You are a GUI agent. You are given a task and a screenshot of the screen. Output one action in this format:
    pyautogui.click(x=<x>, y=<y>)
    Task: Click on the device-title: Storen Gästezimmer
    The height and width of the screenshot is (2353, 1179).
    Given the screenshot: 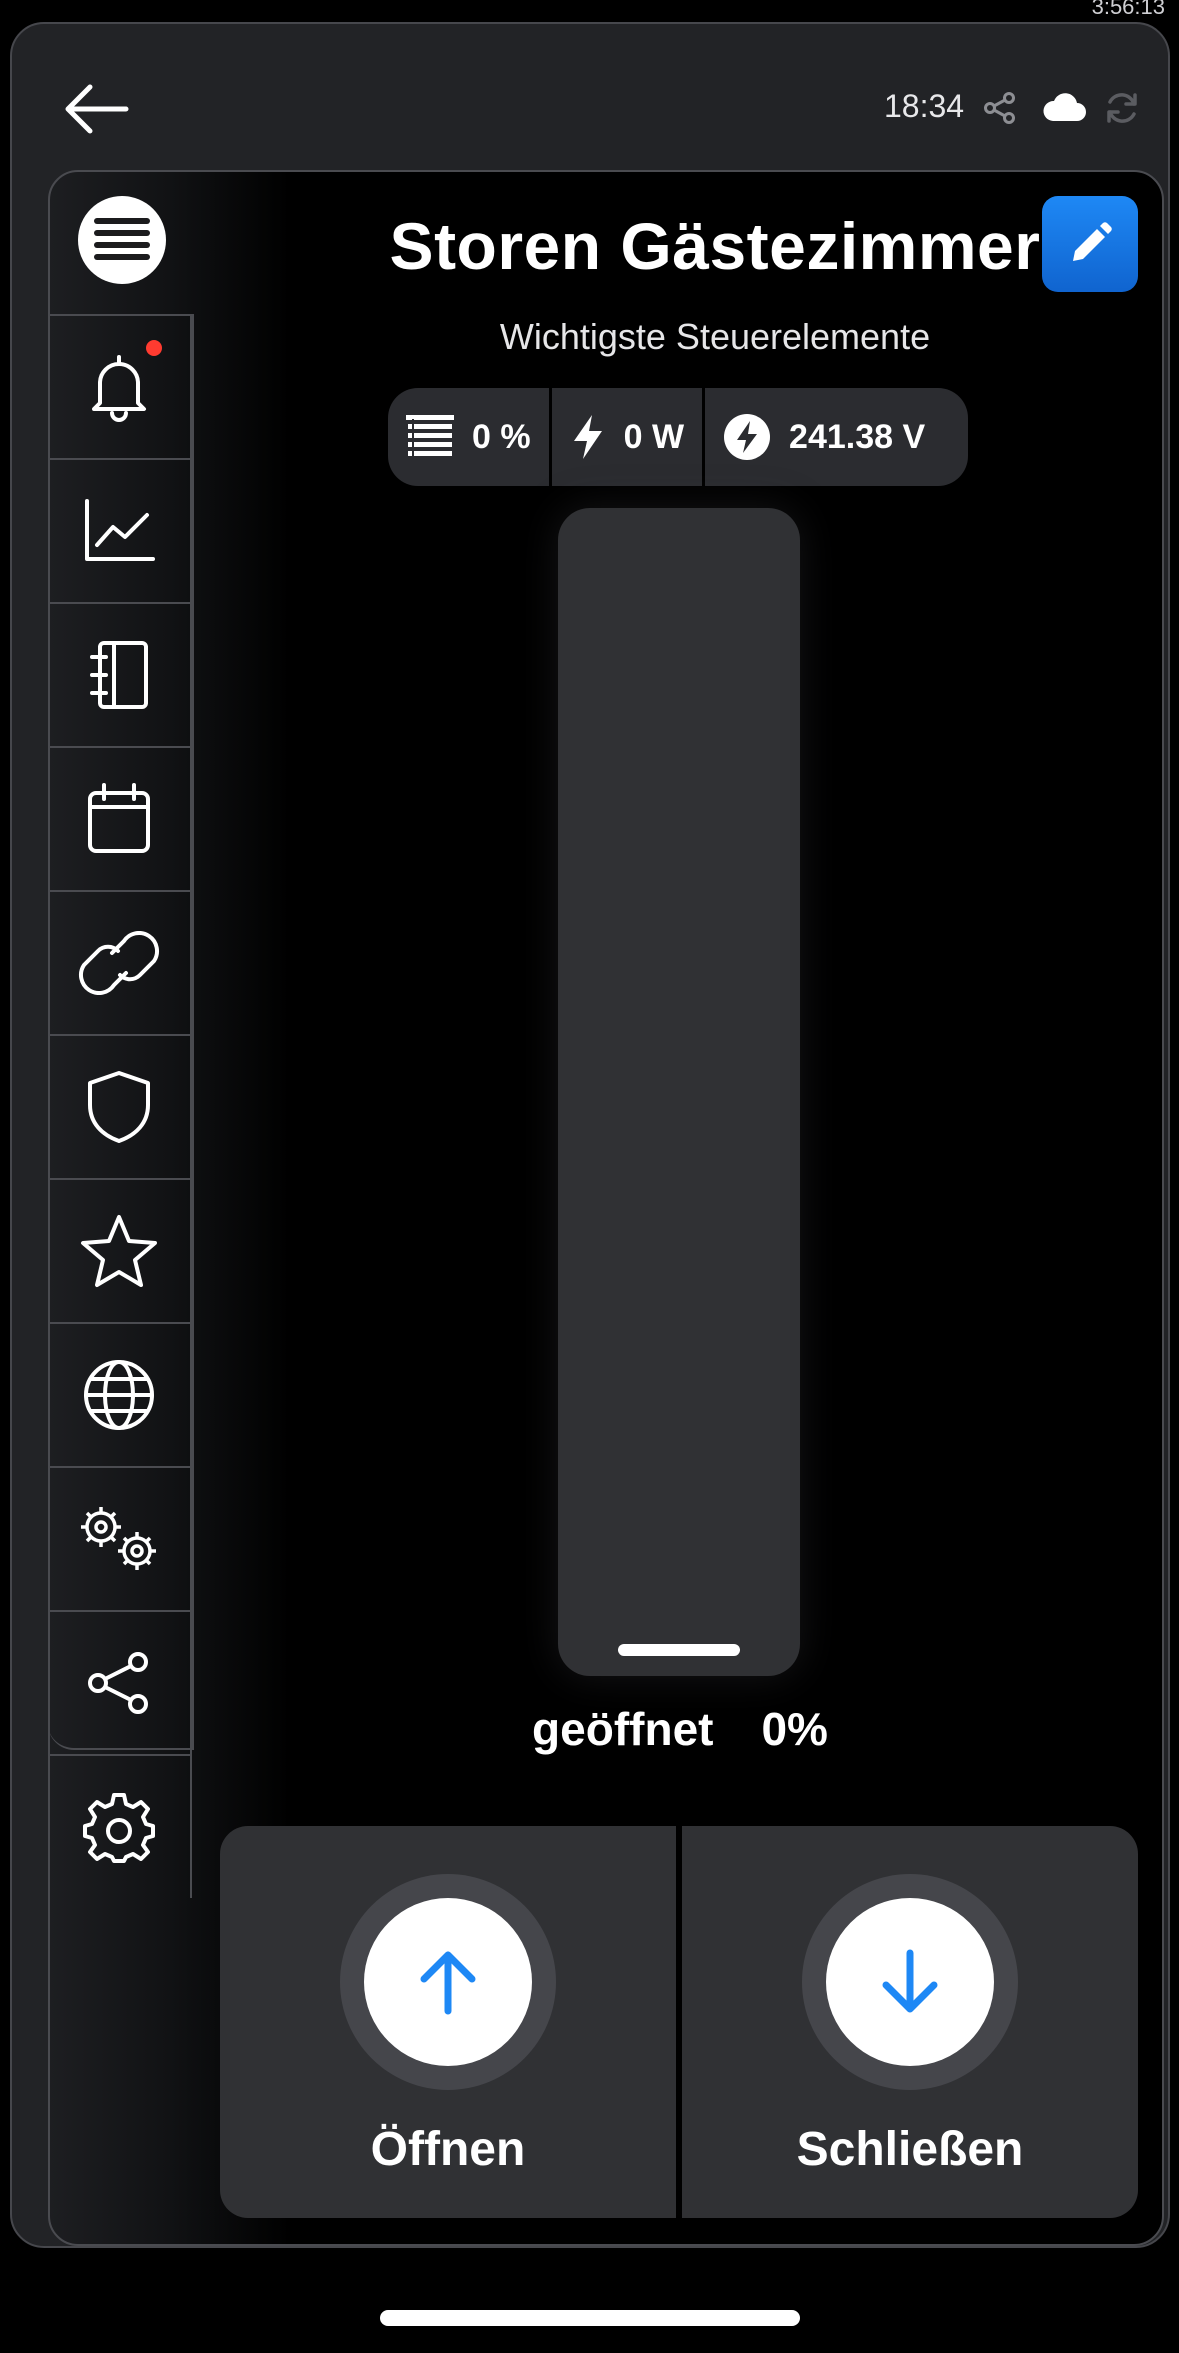 What is the action you would take?
    pyautogui.click(x=715, y=246)
    